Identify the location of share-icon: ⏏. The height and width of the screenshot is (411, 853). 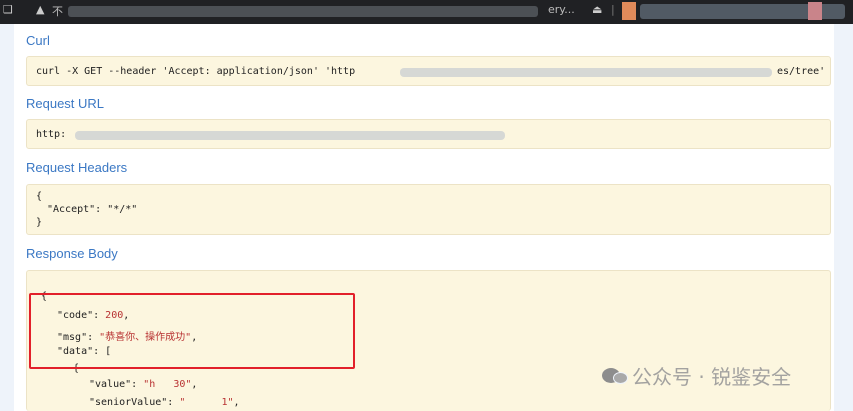
(597, 9).